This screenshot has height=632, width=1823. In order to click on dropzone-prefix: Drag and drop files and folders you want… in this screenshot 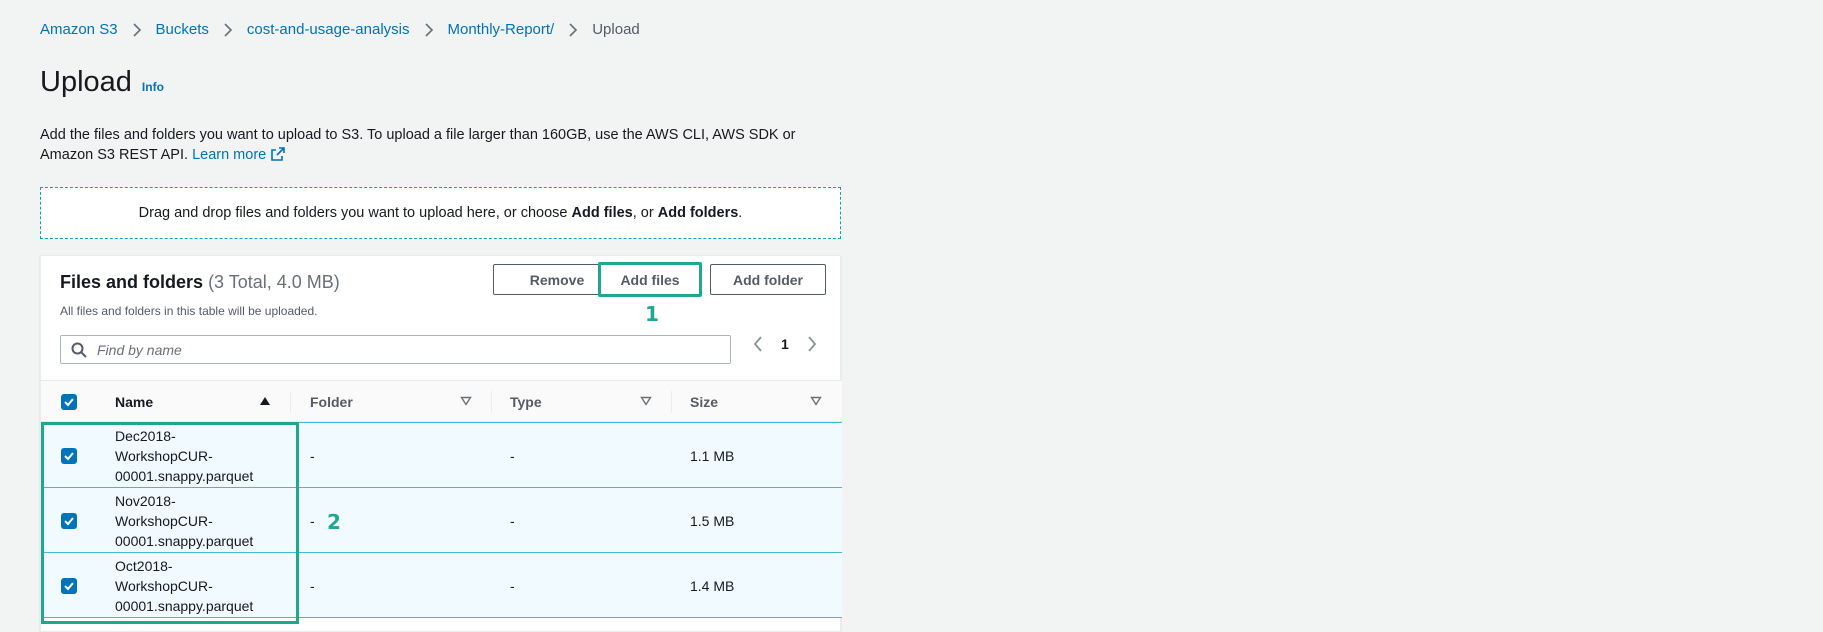, I will do `click(355, 213)`.